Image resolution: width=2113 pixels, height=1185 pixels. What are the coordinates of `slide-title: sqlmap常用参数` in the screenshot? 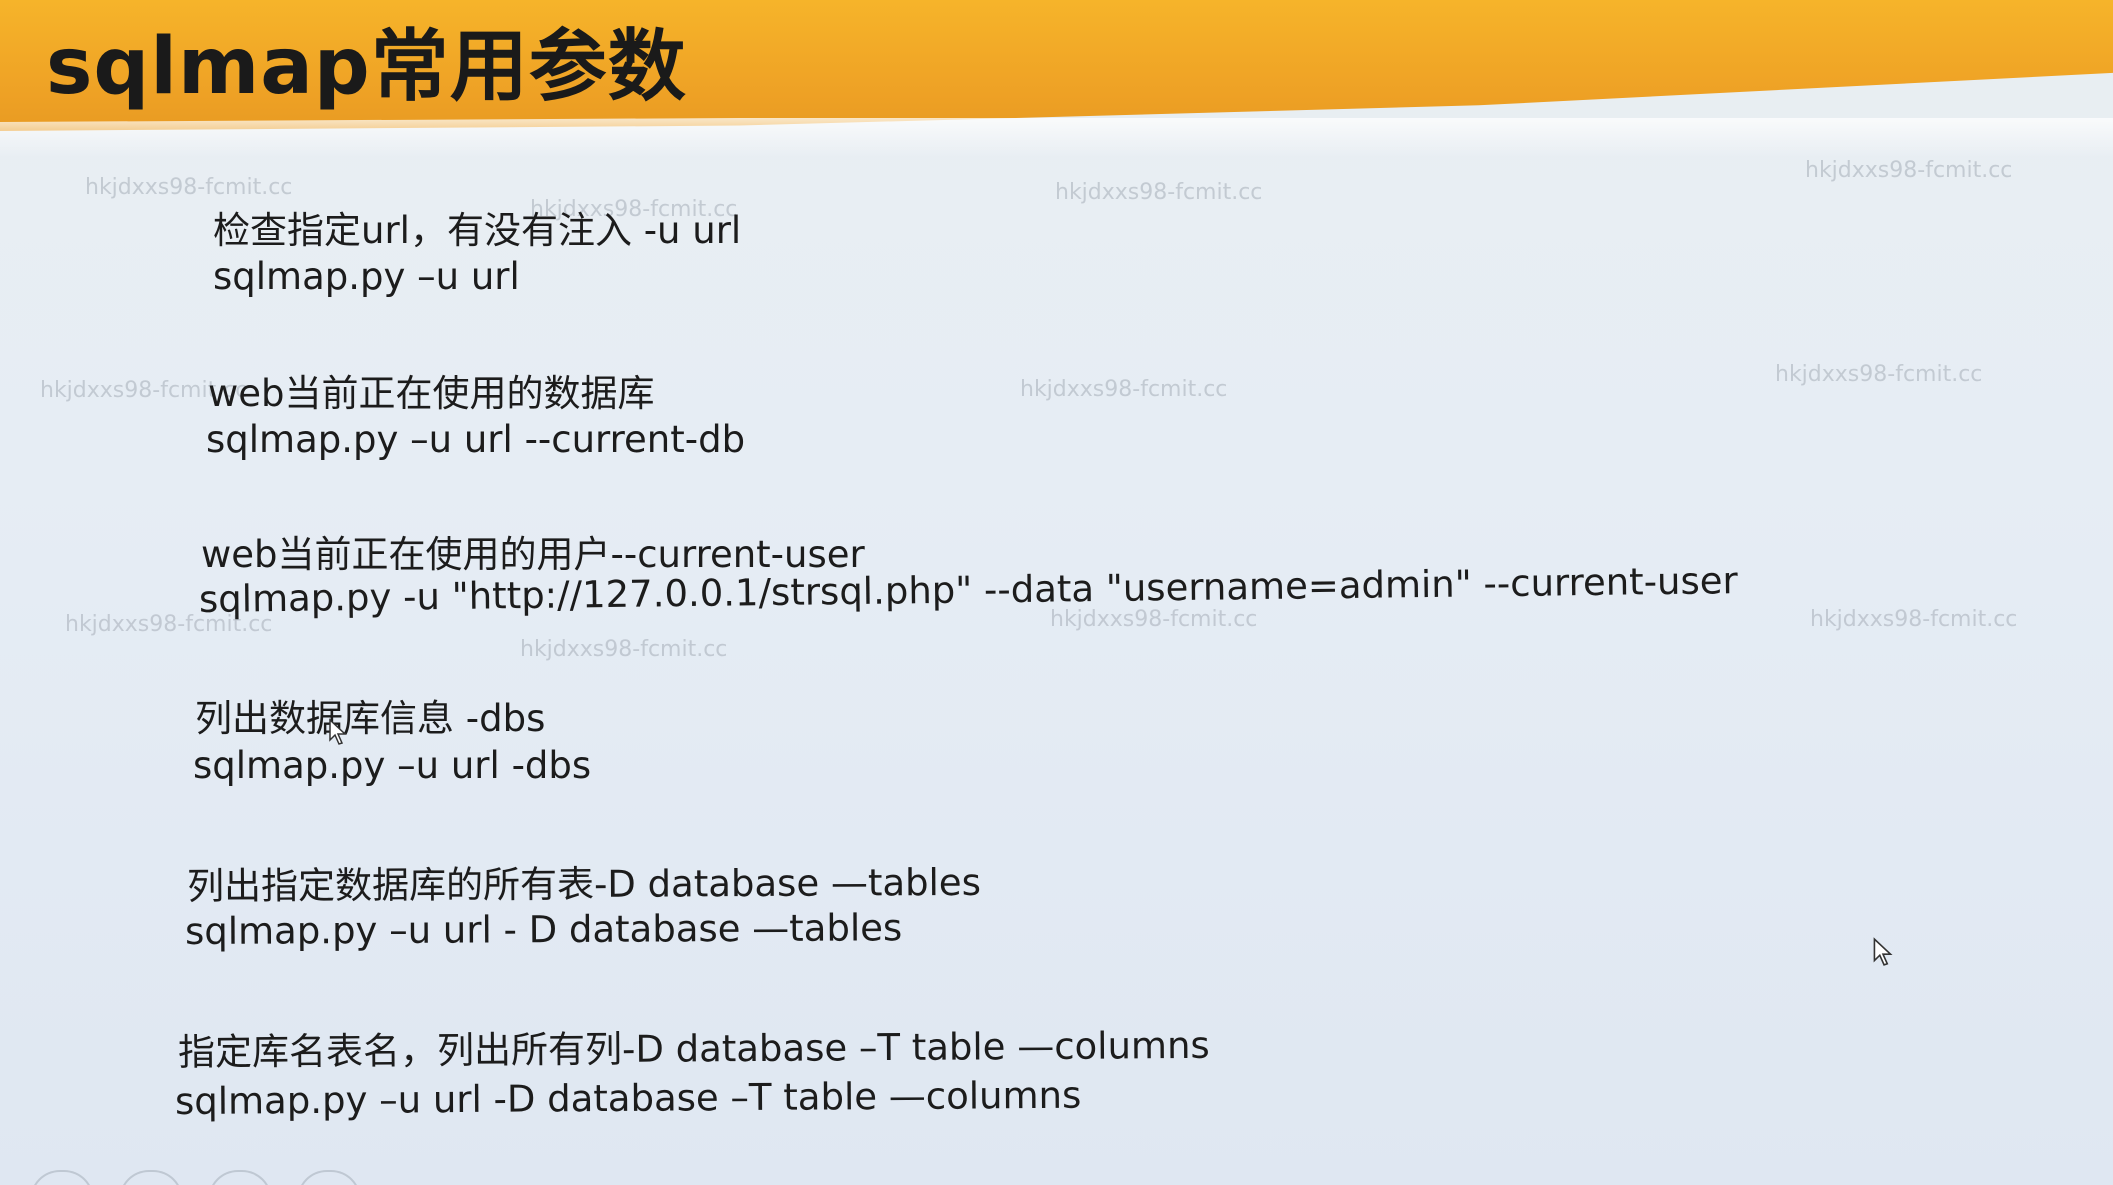 It's located at (366, 67).